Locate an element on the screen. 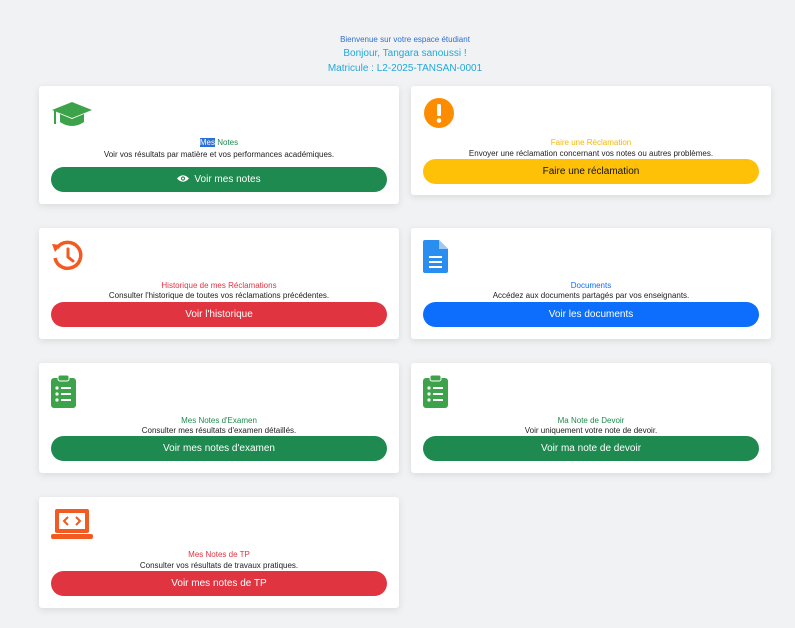  graduation-cap-icon is located at coordinates (72, 118).